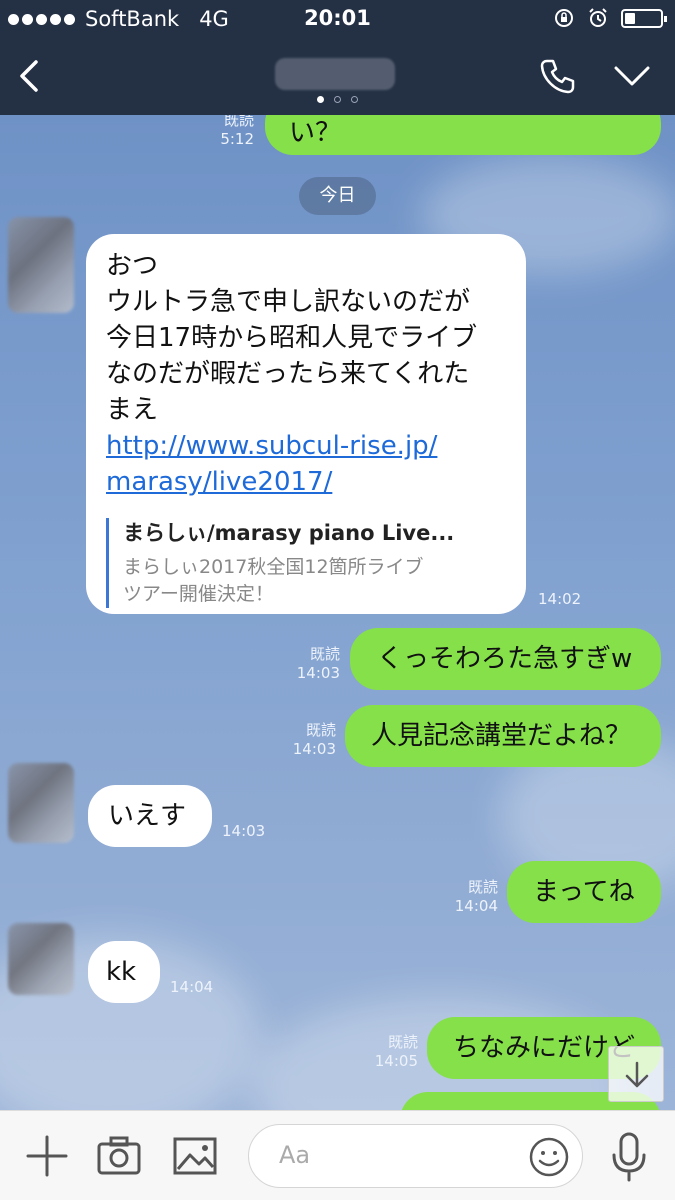 The height and width of the screenshot is (1200, 675). What do you see at coordinates (337, 20) in the screenshot?
I see `status-bar: SoftBank 4G 20:01` at bounding box center [337, 20].